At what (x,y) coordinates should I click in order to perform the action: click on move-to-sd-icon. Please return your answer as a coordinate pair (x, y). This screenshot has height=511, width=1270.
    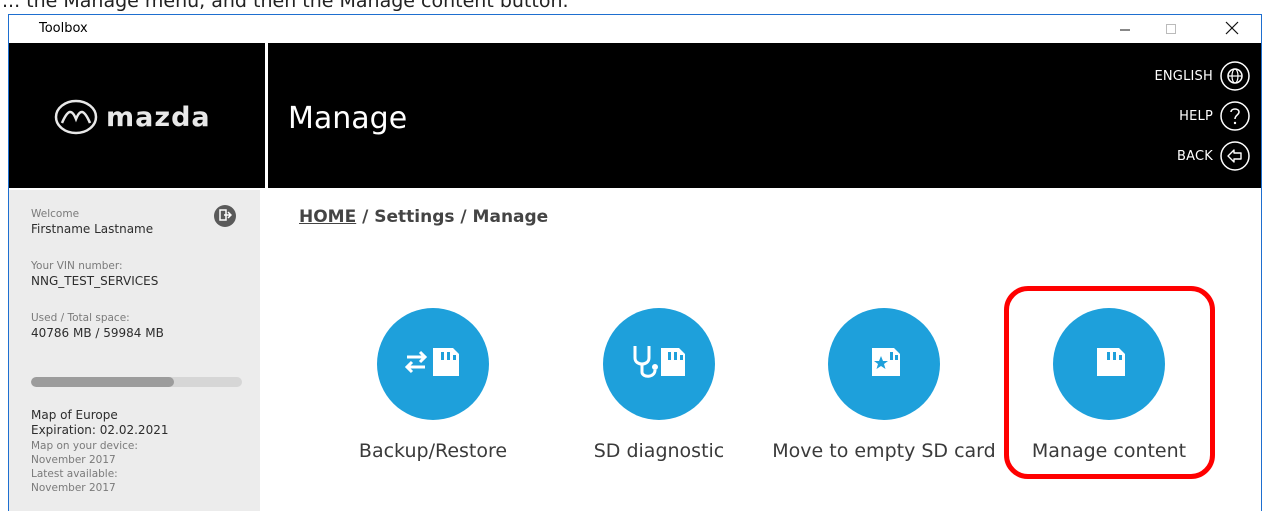
    Looking at the image, I should click on (884, 364).